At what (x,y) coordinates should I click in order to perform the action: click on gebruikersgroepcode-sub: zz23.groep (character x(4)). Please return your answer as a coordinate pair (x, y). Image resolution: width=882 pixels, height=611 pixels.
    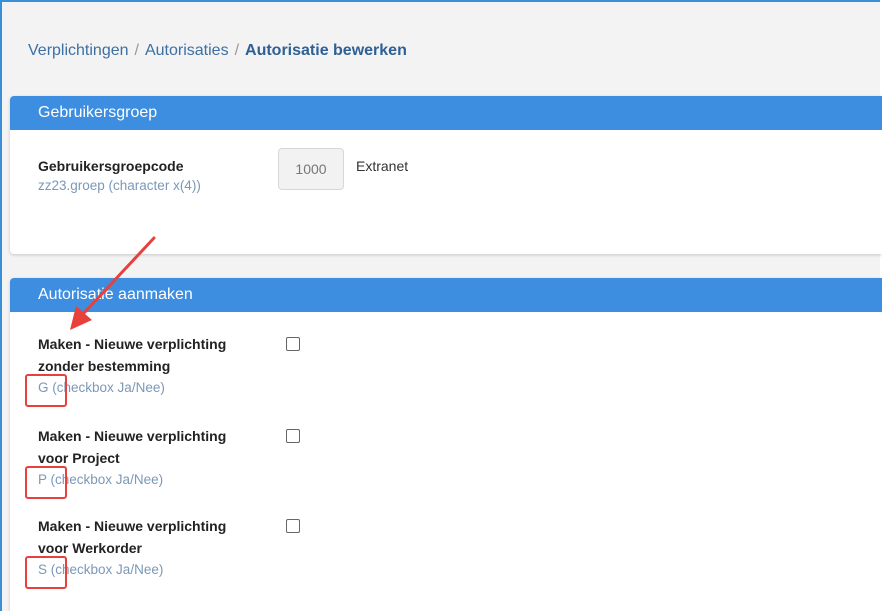
    Looking at the image, I should click on (119, 185).